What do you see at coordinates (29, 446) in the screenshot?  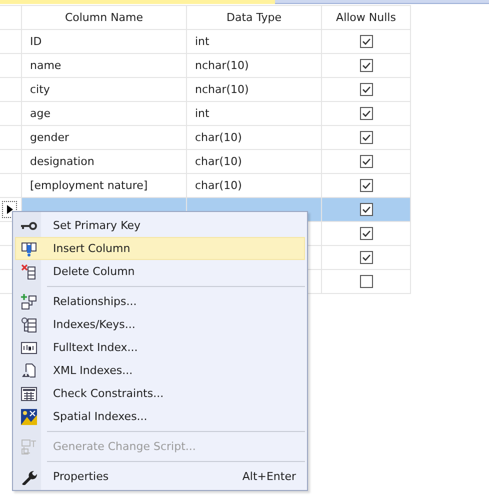 I see `script-icon` at bounding box center [29, 446].